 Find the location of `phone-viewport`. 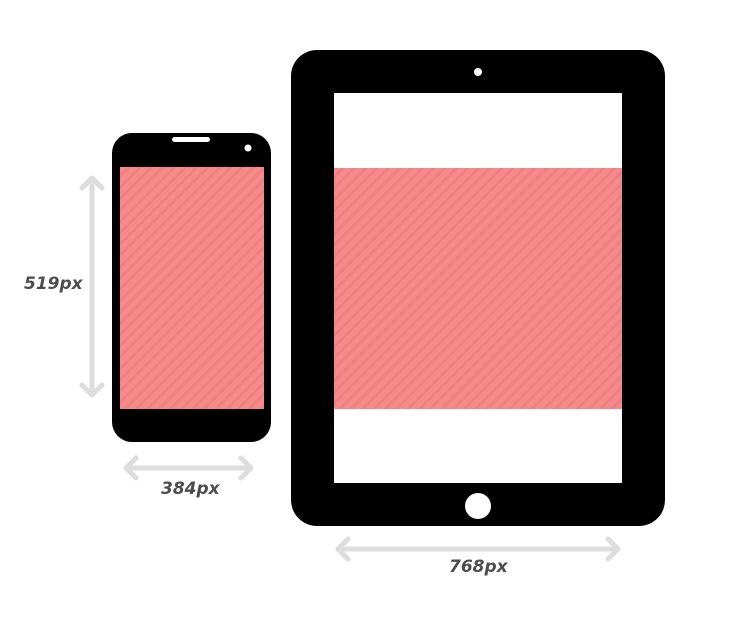

phone-viewport is located at coordinates (192, 288).